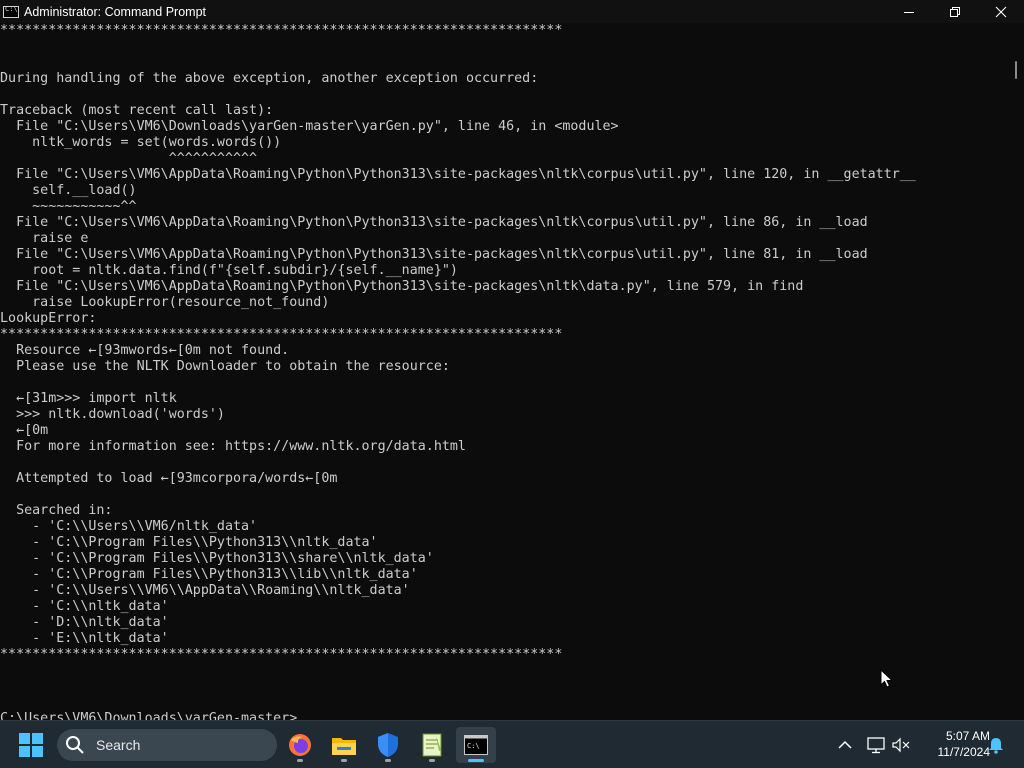 The width and height of the screenshot is (1024, 768). I want to click on show-hidden-icons-button, so click(845, 745).